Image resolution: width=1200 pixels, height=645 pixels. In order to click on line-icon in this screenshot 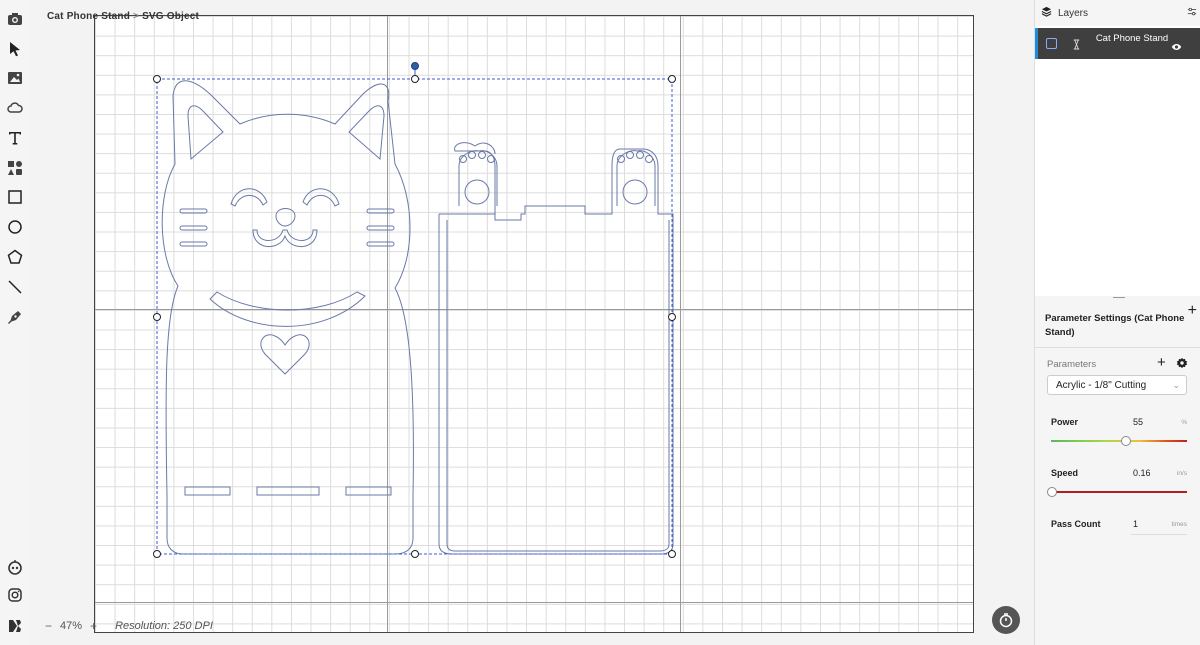, I will do `click(15, 287)`.